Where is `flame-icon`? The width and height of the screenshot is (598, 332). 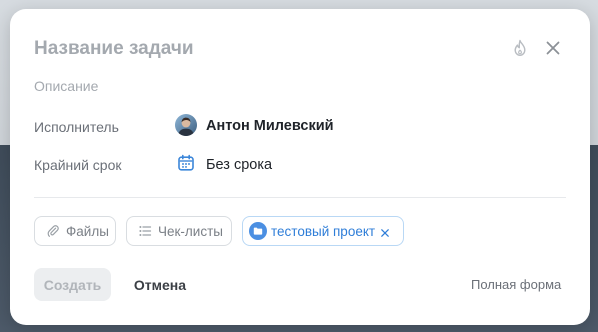 flame-icon is located at coordinates (520, 48).